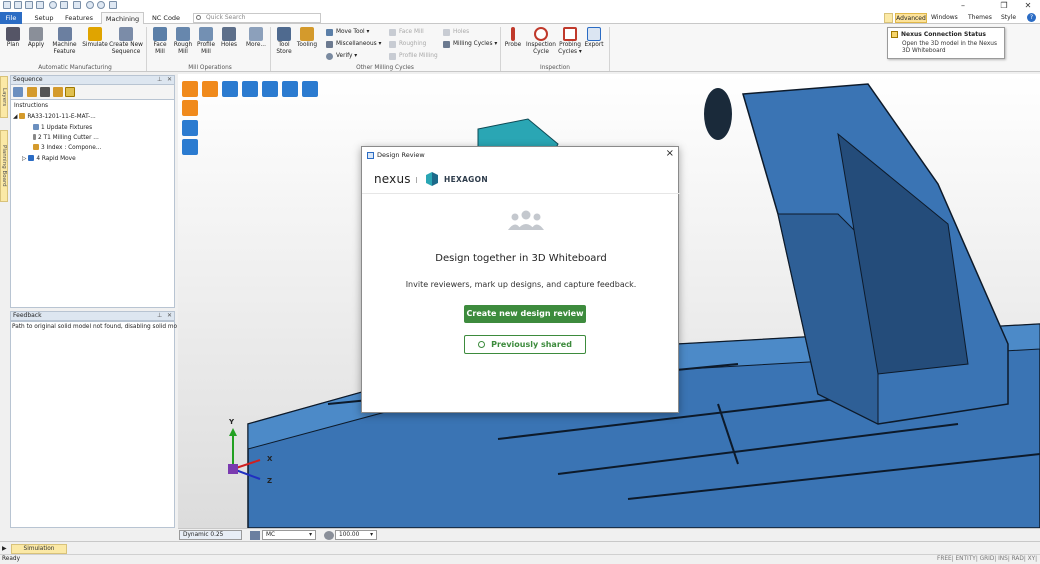  I want to click on face-mill-button: Face Mill, so click(160, 41).